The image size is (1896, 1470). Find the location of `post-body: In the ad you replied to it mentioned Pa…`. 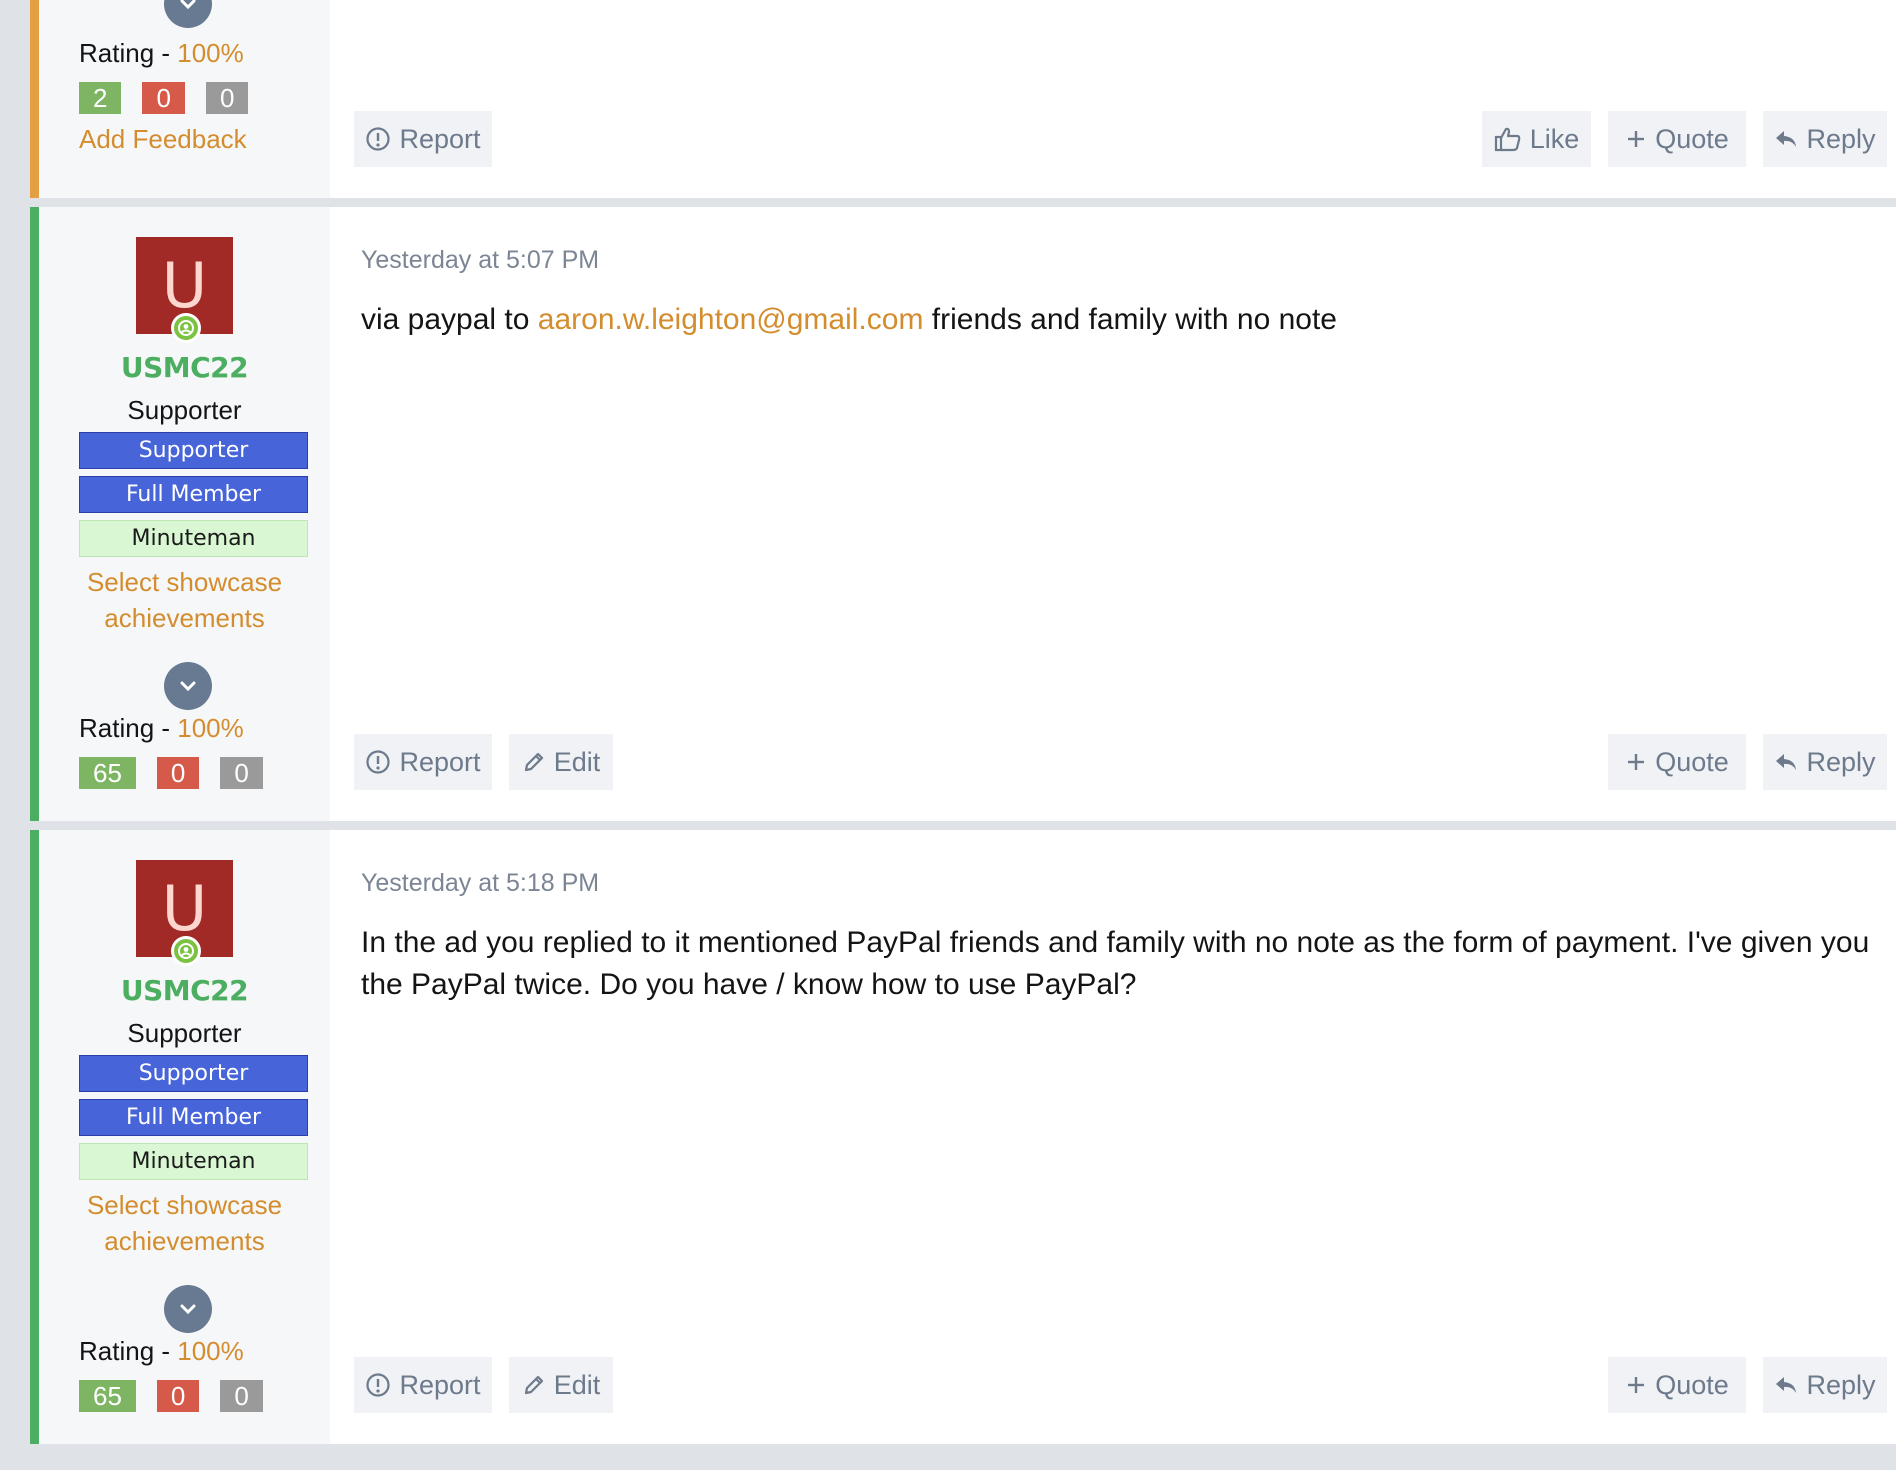

post-body: In the ad you replied to it mentioned Pa… is located at coordinates (1115, 963).